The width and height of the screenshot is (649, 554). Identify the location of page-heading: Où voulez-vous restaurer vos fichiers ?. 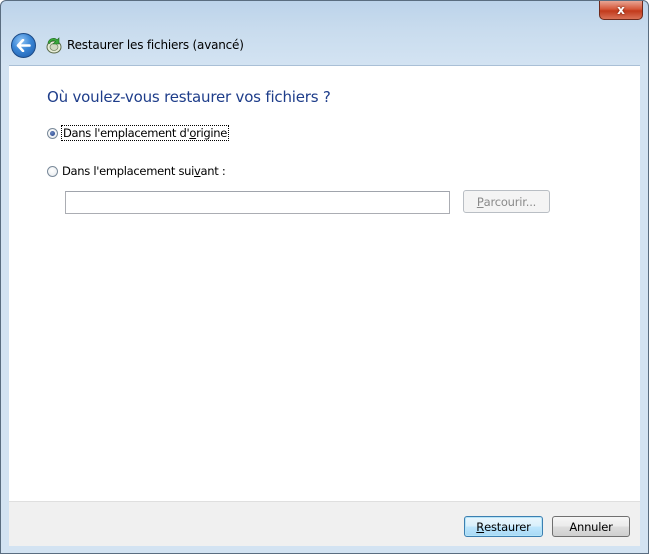
(189, 97).